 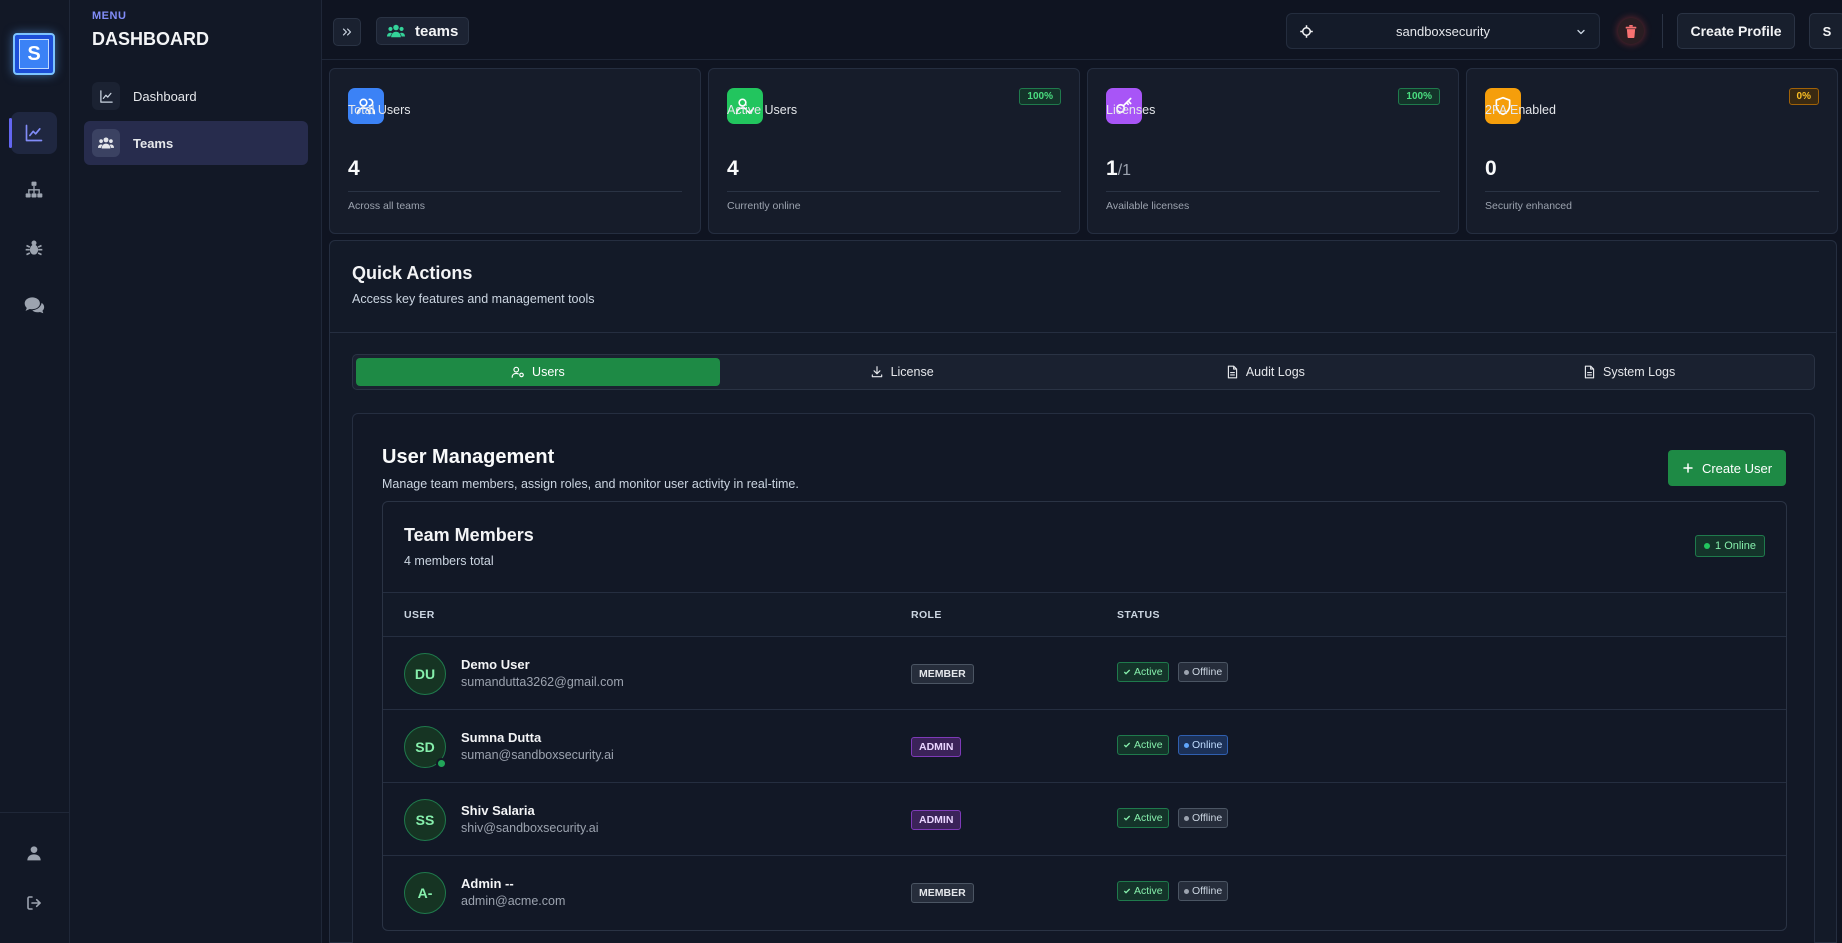 I want to click on table-header: USER ROLE STATUS, so click(x=1084, y=614).